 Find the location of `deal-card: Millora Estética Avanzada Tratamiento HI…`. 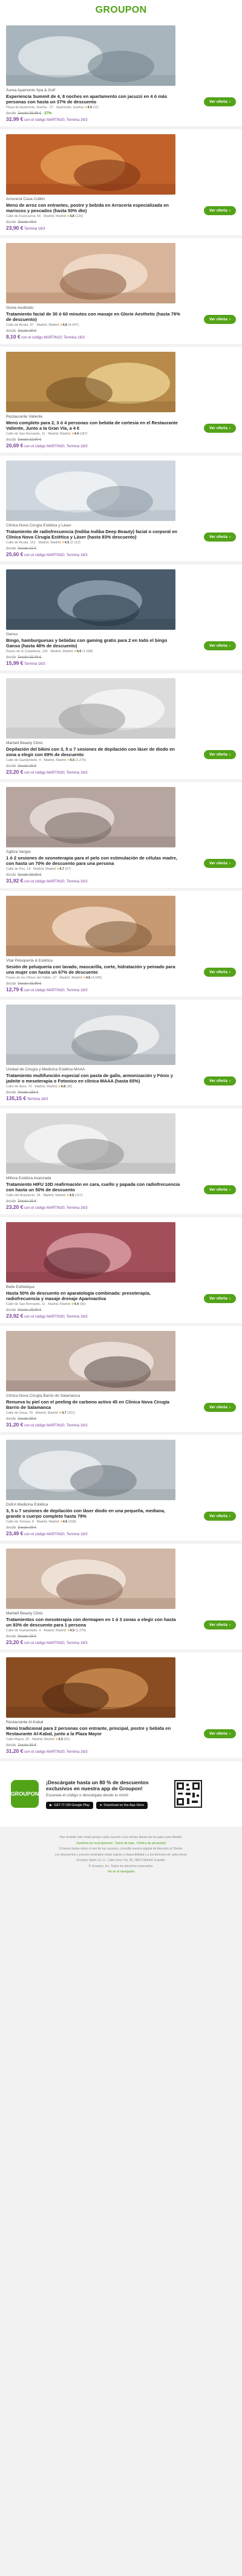

deal-card: Millora Estética Avanzada Tratamiento HI… is located at coordinates (121, 1162).